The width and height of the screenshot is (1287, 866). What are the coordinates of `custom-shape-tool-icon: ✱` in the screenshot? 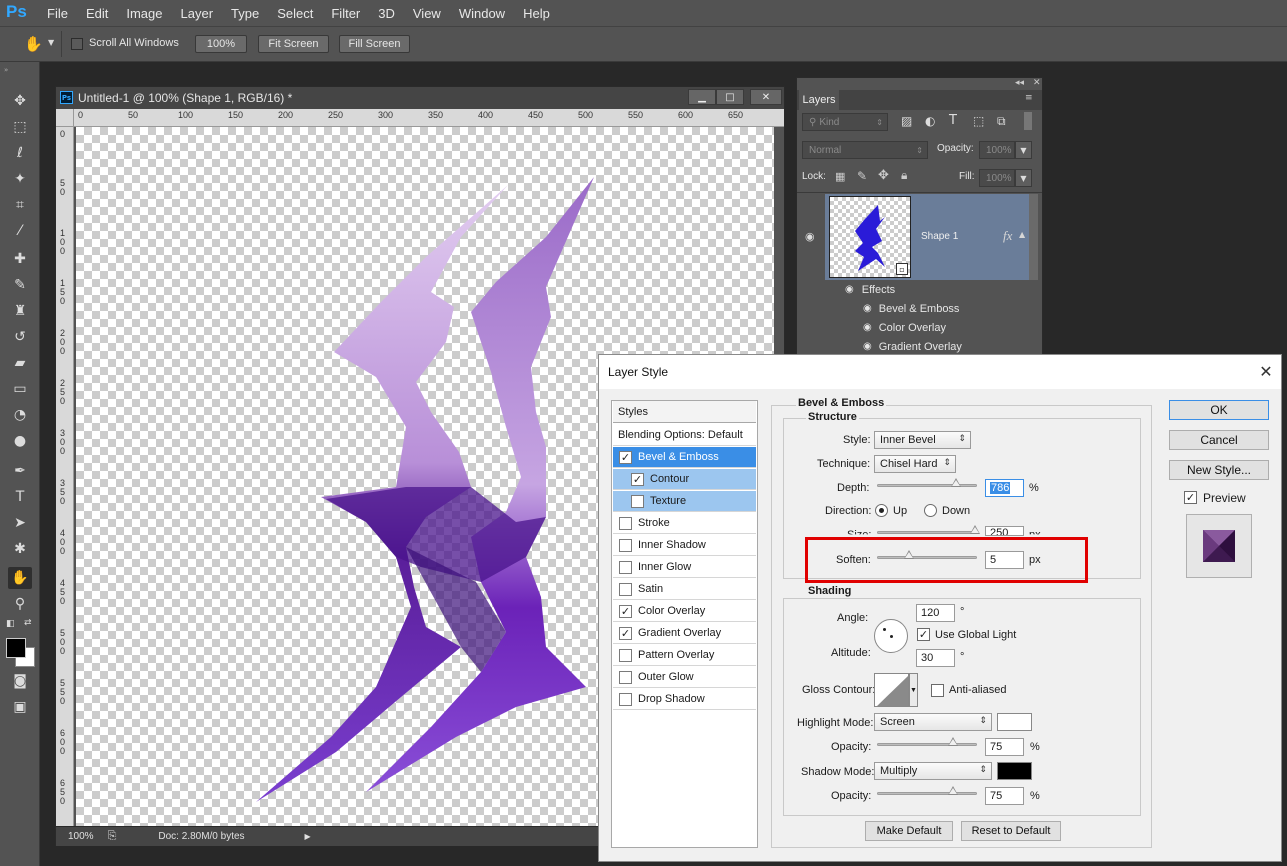 It's located at (20, 549).